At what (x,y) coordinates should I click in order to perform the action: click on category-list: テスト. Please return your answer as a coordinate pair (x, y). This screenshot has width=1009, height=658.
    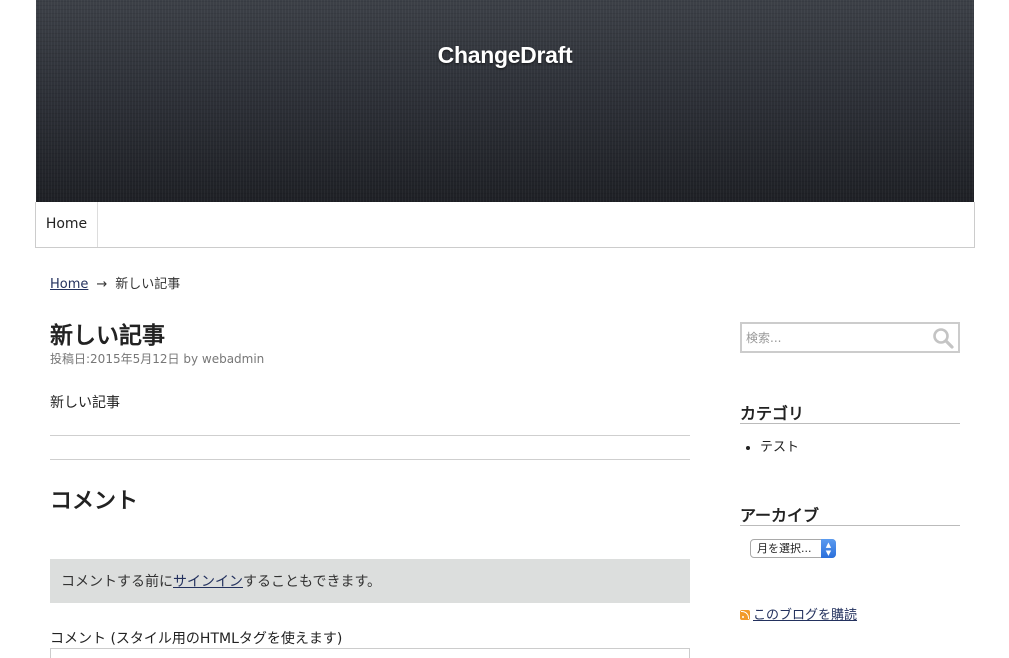
    Looking at the image, I should click on (779, 445).